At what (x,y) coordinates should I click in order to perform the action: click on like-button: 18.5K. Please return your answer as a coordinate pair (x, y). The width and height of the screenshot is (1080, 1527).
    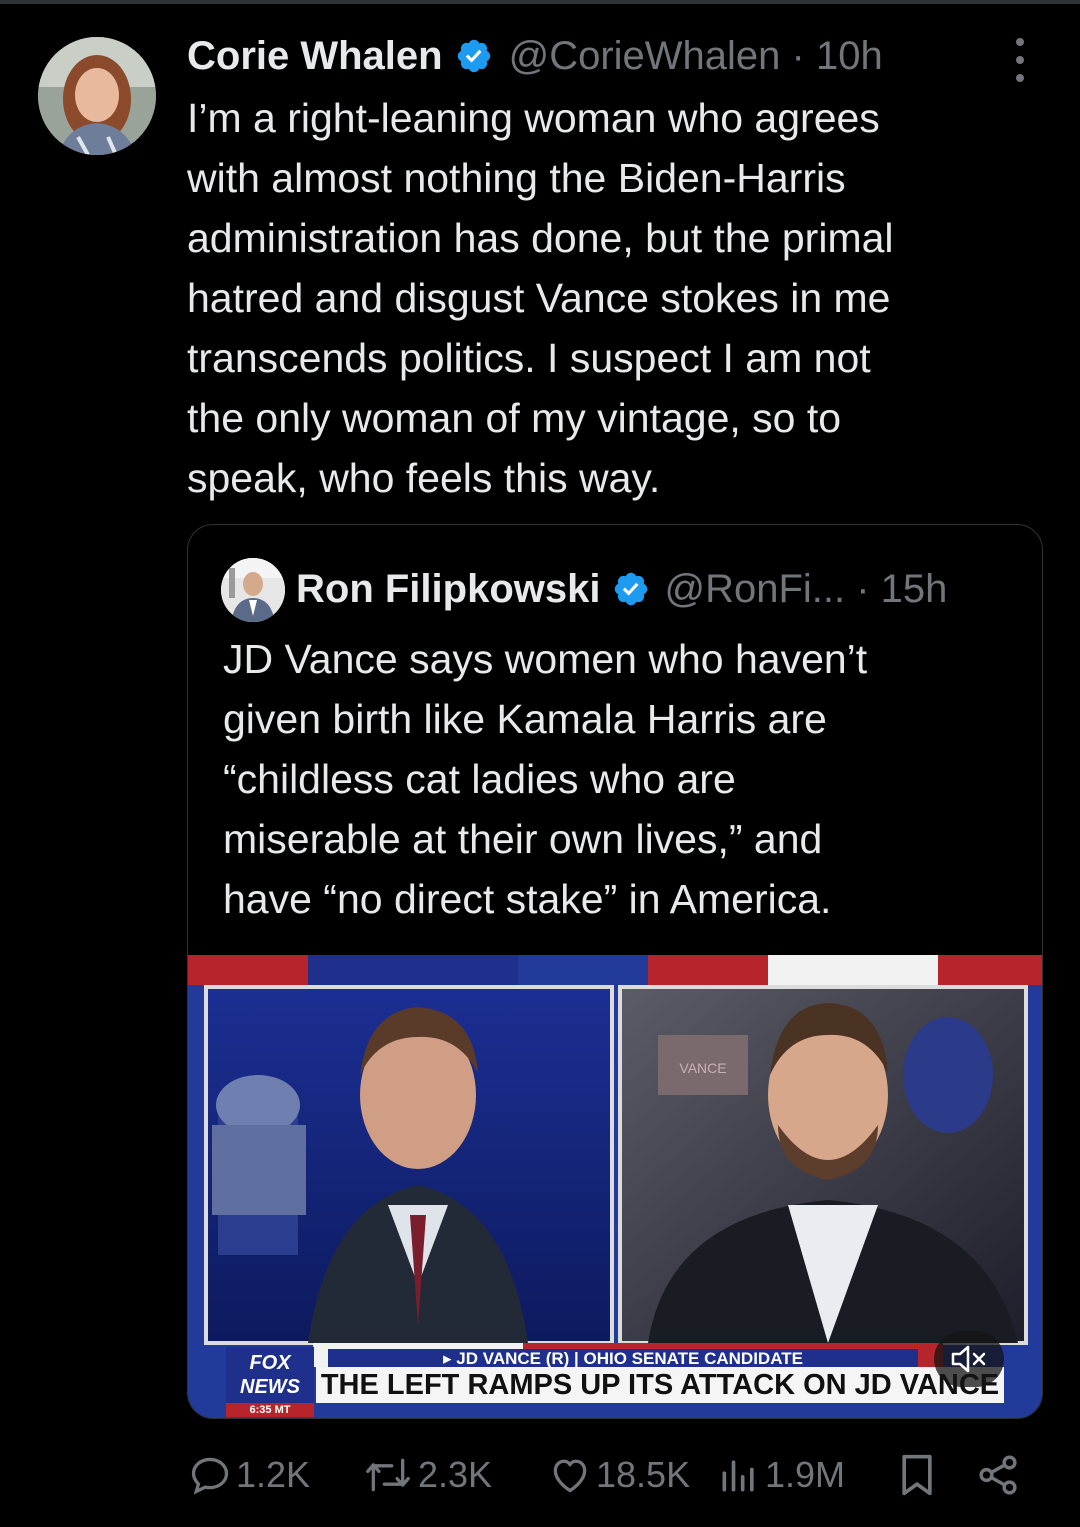
    Looking at the image, I should click on (619, 1475).